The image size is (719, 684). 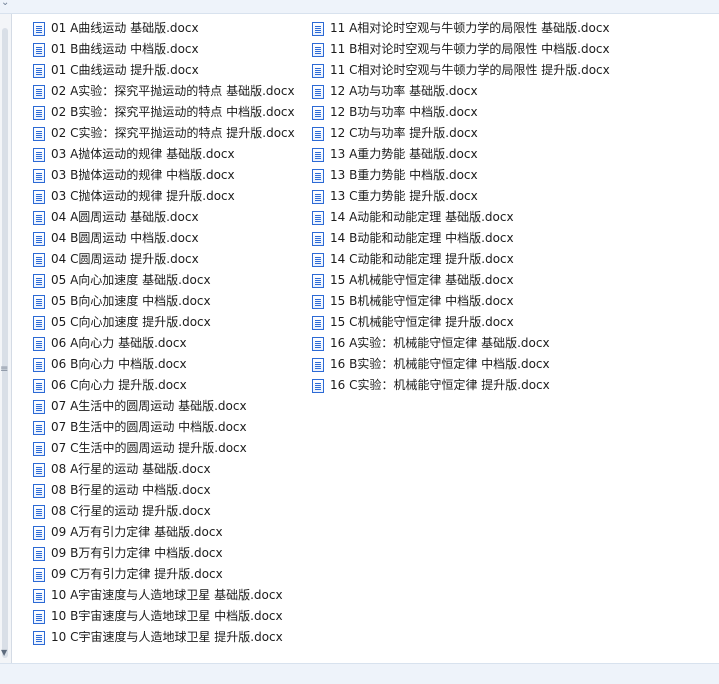 What do you see at coordinates (404, 112) in the screenshot?
I see `file-name-label: 12 B功与功率 中档版.docx` at bounding box center [404, 112].